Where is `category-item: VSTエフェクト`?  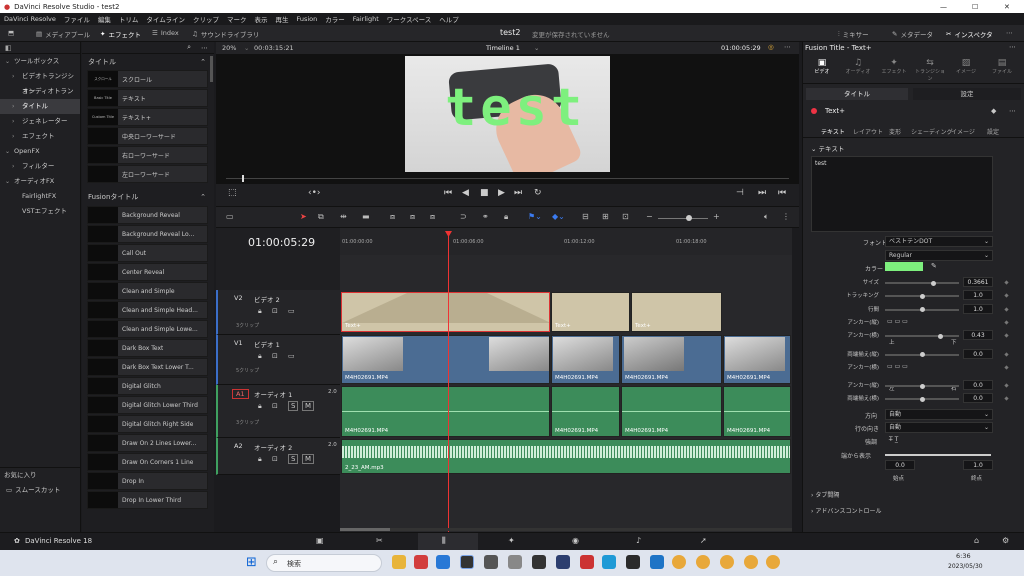
category-item: VSTエフェクト is located at coordinates (40, 211).